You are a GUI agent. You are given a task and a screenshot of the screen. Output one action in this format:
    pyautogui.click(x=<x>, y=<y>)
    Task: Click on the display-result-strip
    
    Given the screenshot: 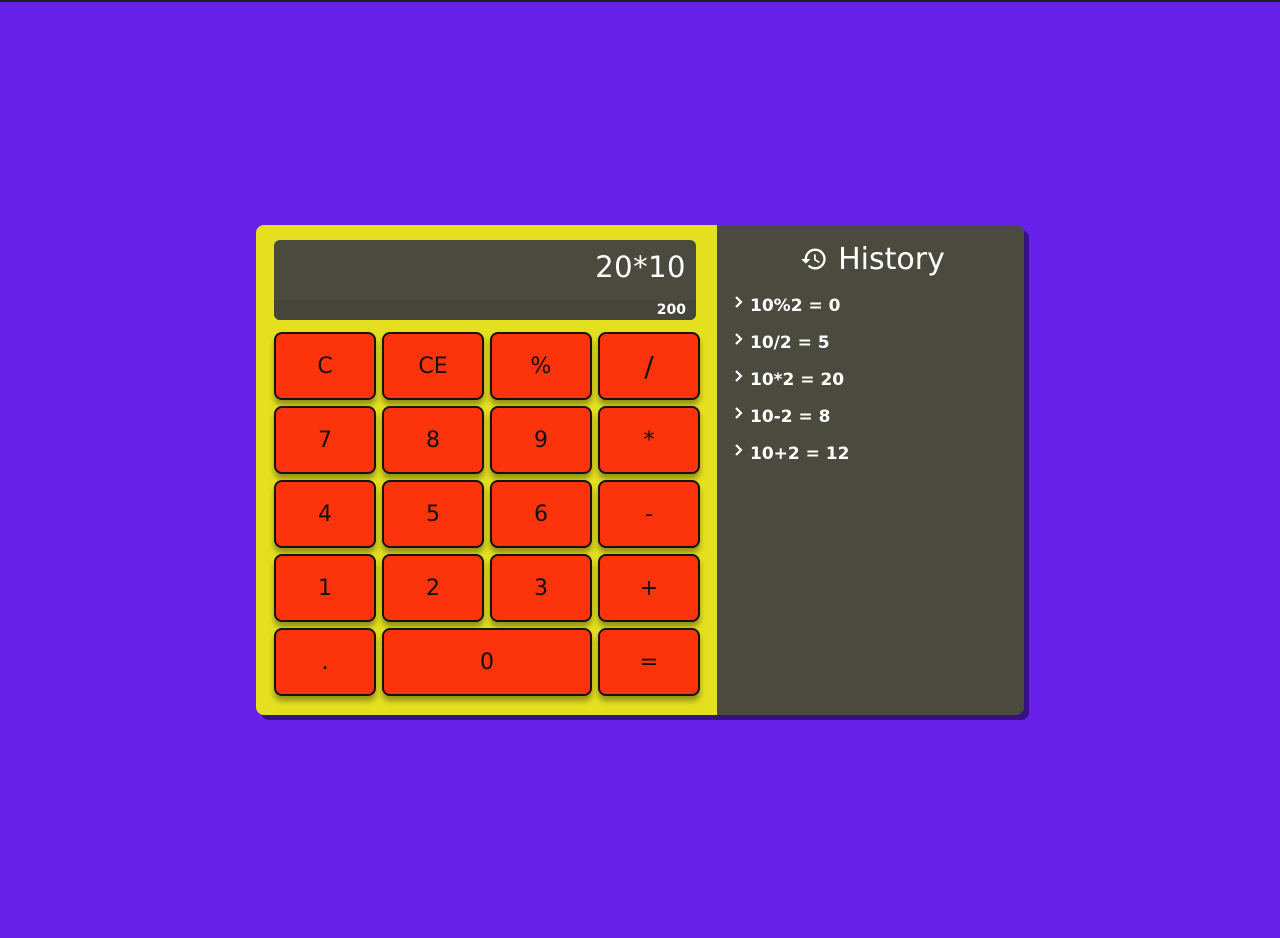 What is the action you would take?
    pyautogui.click(x=485, y=310)
    